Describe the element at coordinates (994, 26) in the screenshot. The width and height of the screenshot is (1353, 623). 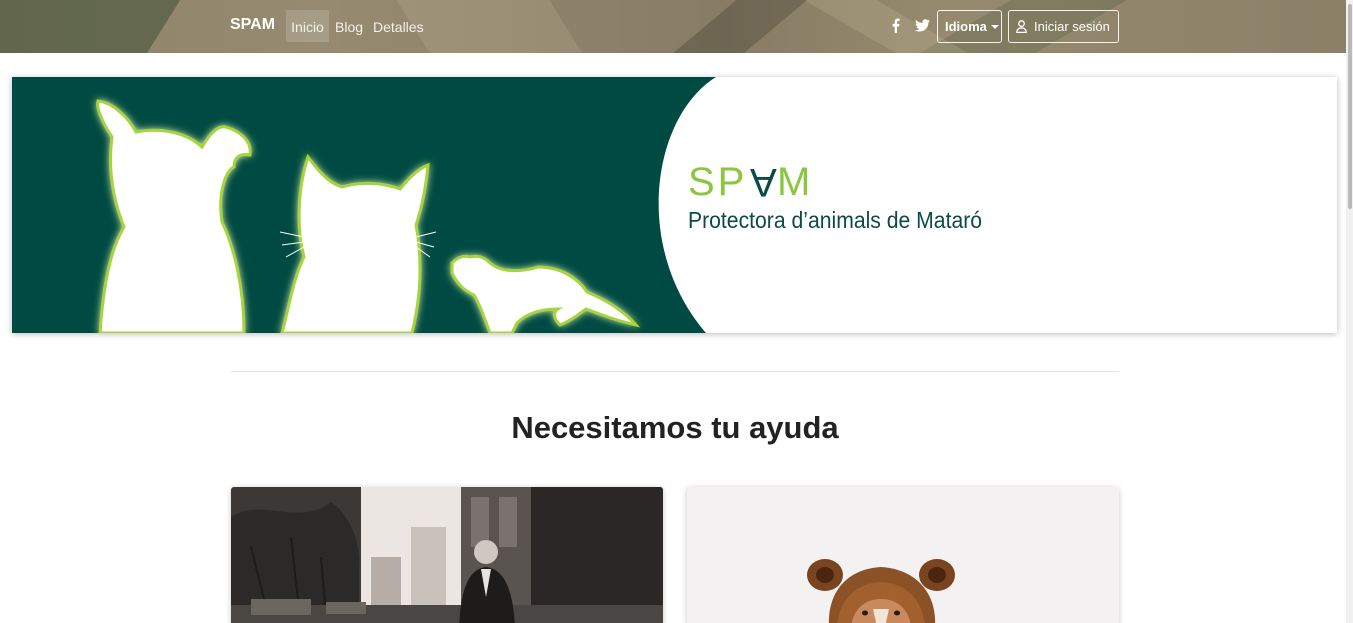
I see `caret-down-icon` at that location.